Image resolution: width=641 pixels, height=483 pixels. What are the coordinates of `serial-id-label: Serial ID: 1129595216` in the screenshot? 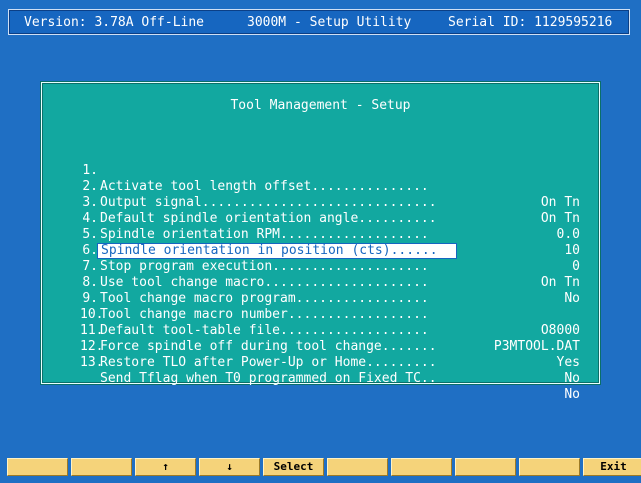 It's located at (530, 22).